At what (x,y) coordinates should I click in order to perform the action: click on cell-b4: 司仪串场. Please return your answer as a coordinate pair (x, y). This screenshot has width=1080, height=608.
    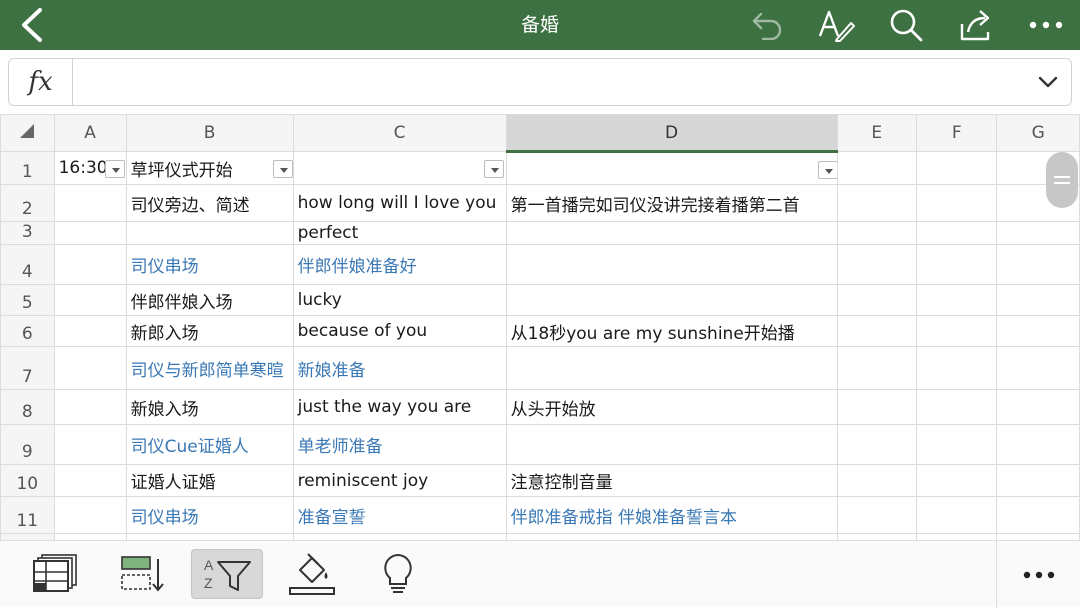
    Looking at the image, I should click on (209, 264).